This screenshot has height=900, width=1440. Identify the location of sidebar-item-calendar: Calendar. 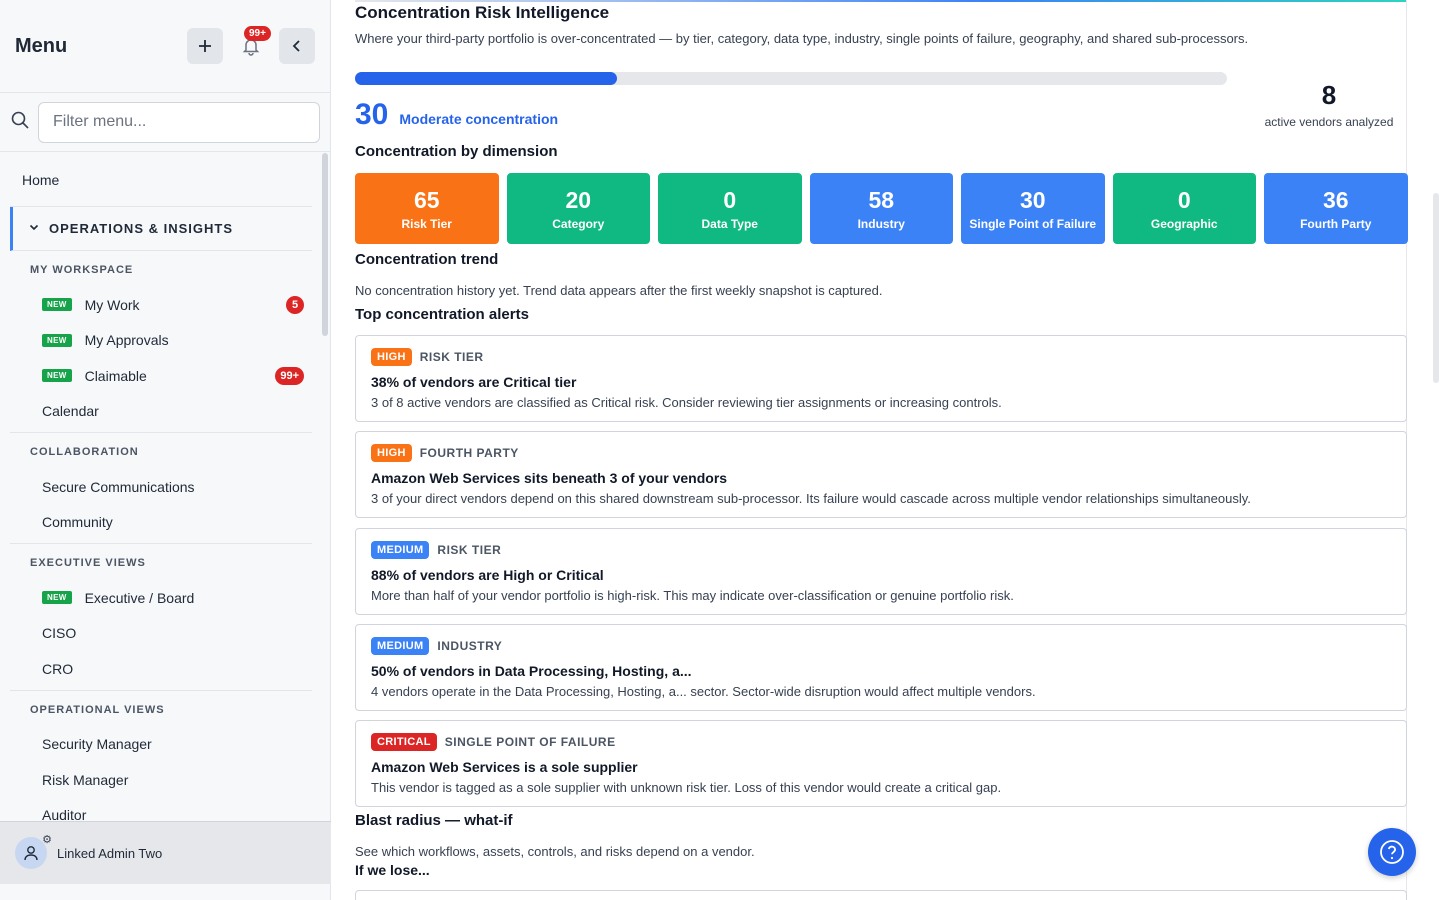
(161, 412).